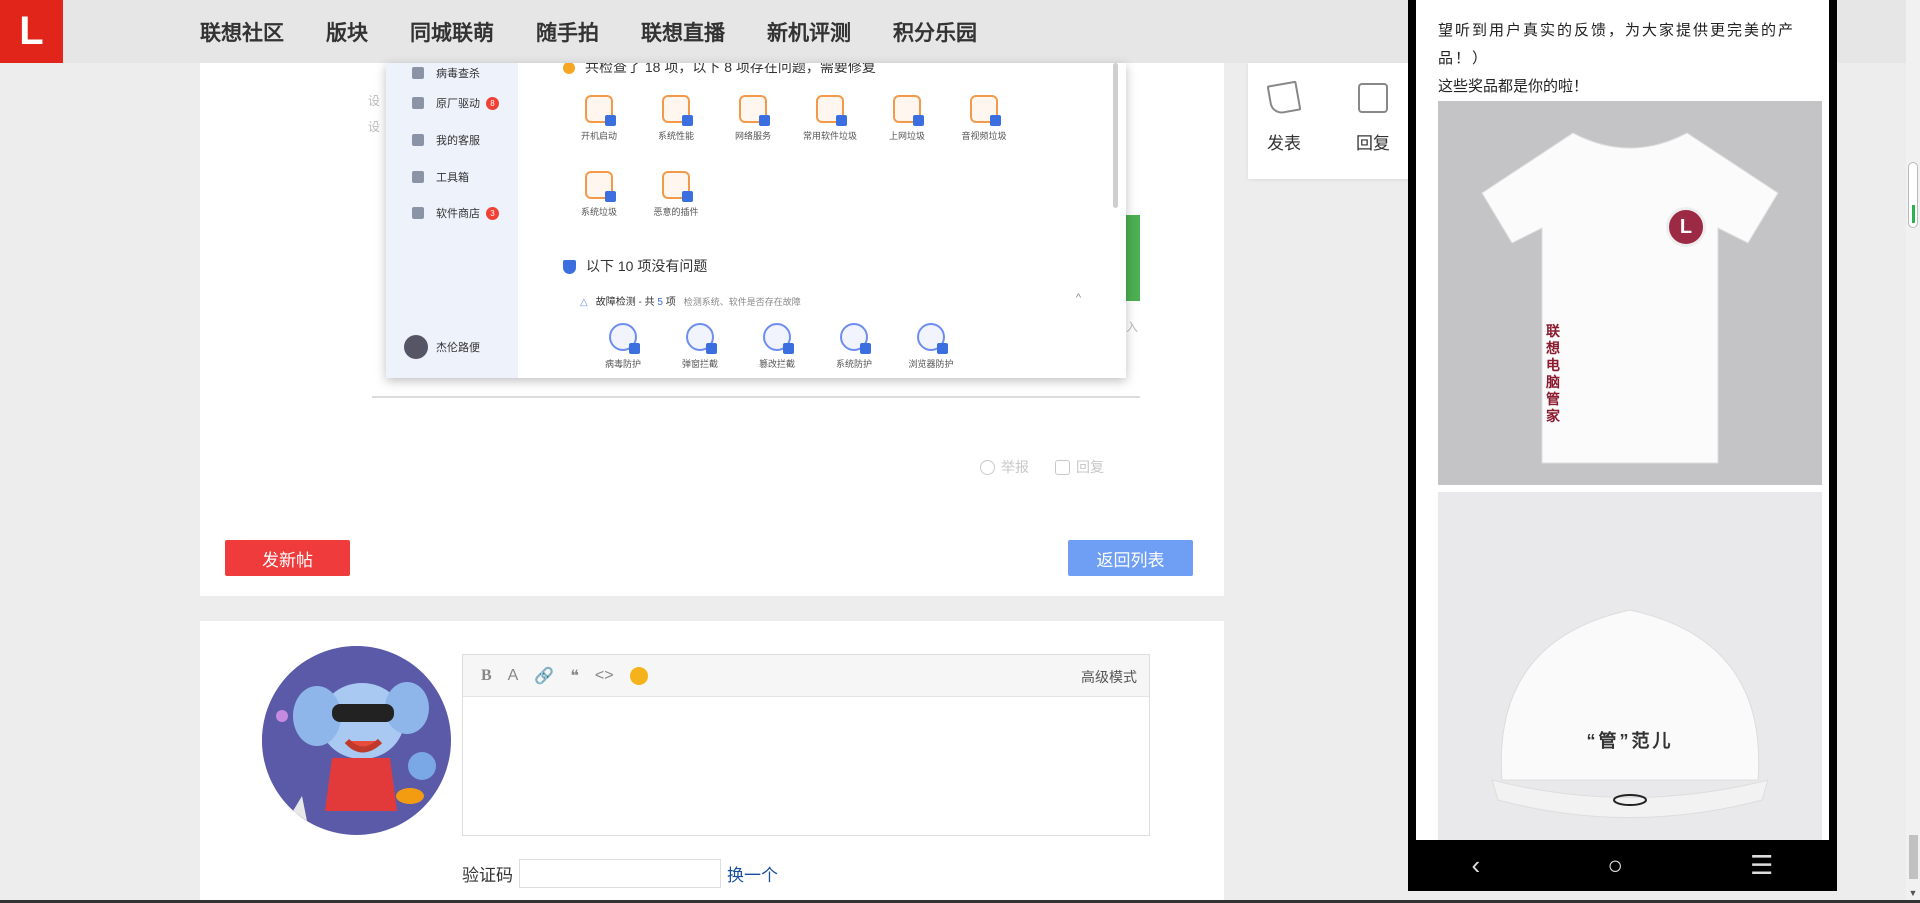 Image resolution: width=1920 pixels, height=903 pixels. I want to click on shield-icon, so click(569, 267).